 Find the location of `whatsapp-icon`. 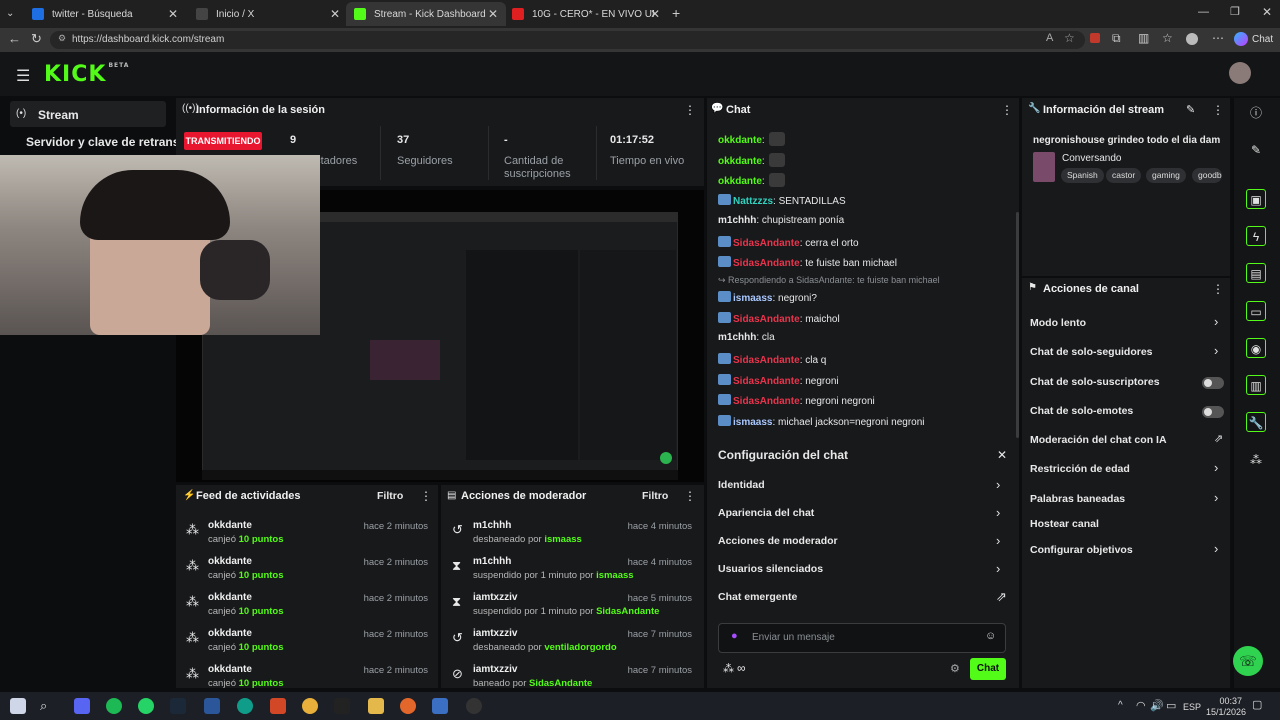

whatsapp-icon is located at coordinates (146, 706).